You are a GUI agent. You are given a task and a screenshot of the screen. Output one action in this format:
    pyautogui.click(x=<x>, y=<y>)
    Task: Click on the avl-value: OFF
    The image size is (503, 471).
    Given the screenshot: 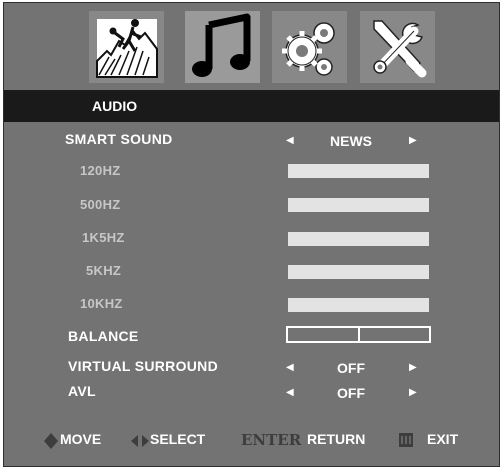 What is the action you would take?
    pyautogui.click(x=351, y=393)
    